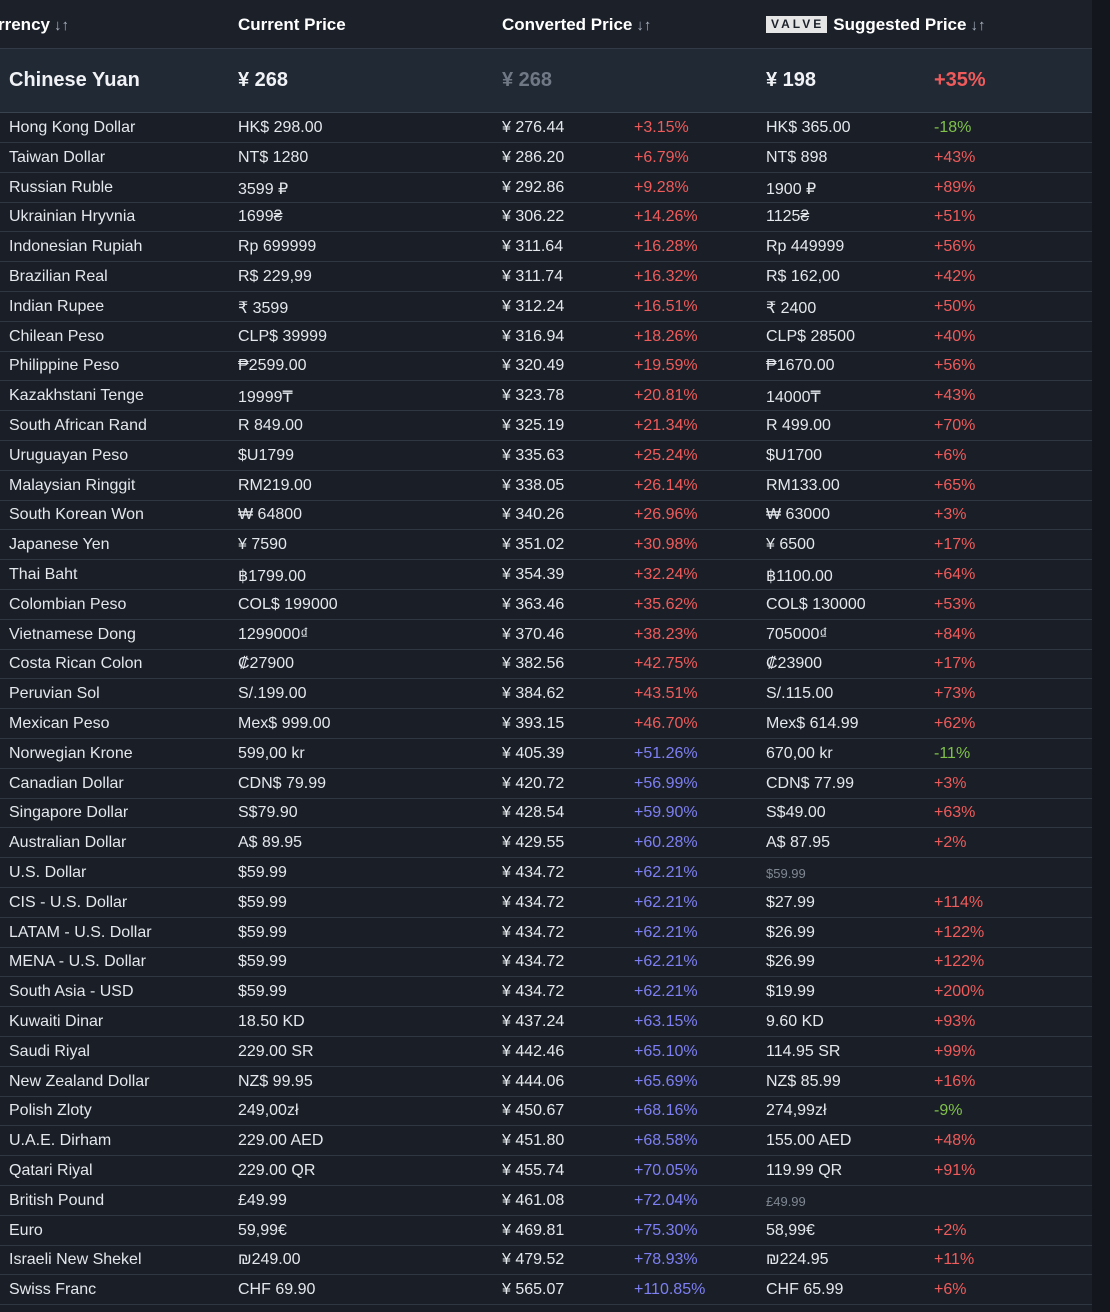 This screenshot has height=1312, width=1110. Describe the element at coordinates (546, 1201) in the screenshot. I see `table-row: British Pound £49.99 ¥ 461.08 +72.04% £49.99` at that location.